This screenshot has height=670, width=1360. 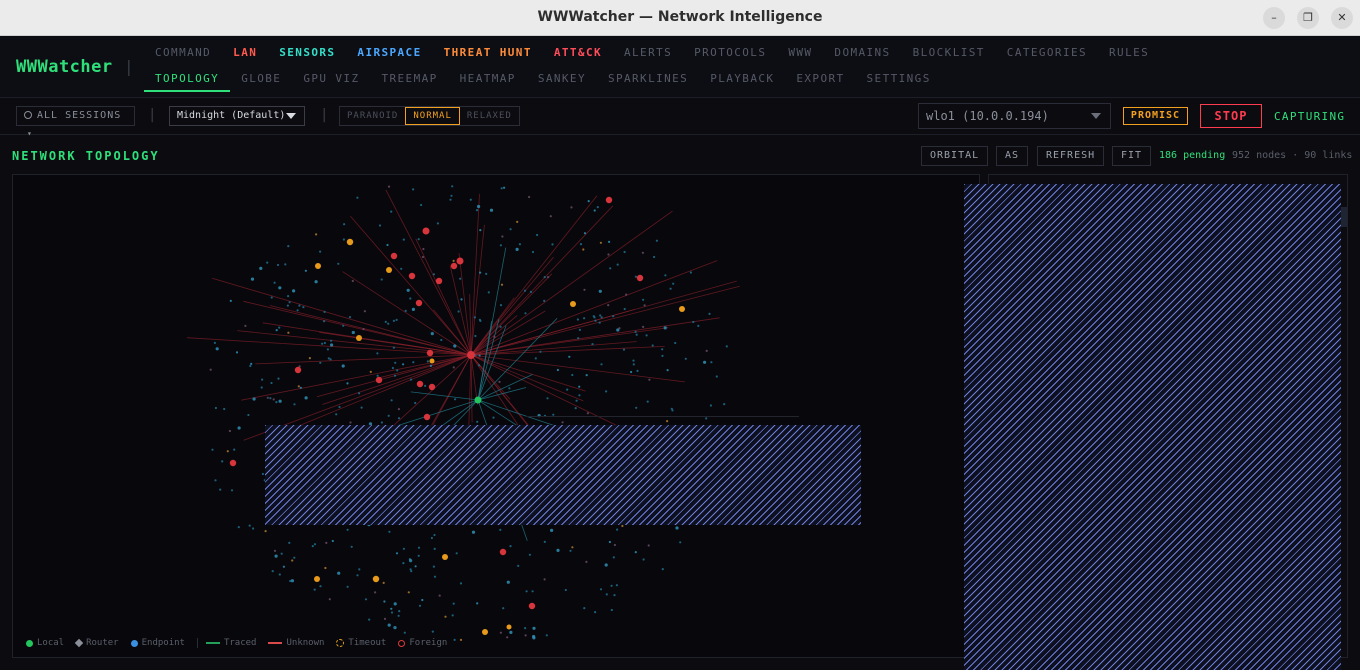 I want to click on close-button: ✕, so click(x=1342, y=18).